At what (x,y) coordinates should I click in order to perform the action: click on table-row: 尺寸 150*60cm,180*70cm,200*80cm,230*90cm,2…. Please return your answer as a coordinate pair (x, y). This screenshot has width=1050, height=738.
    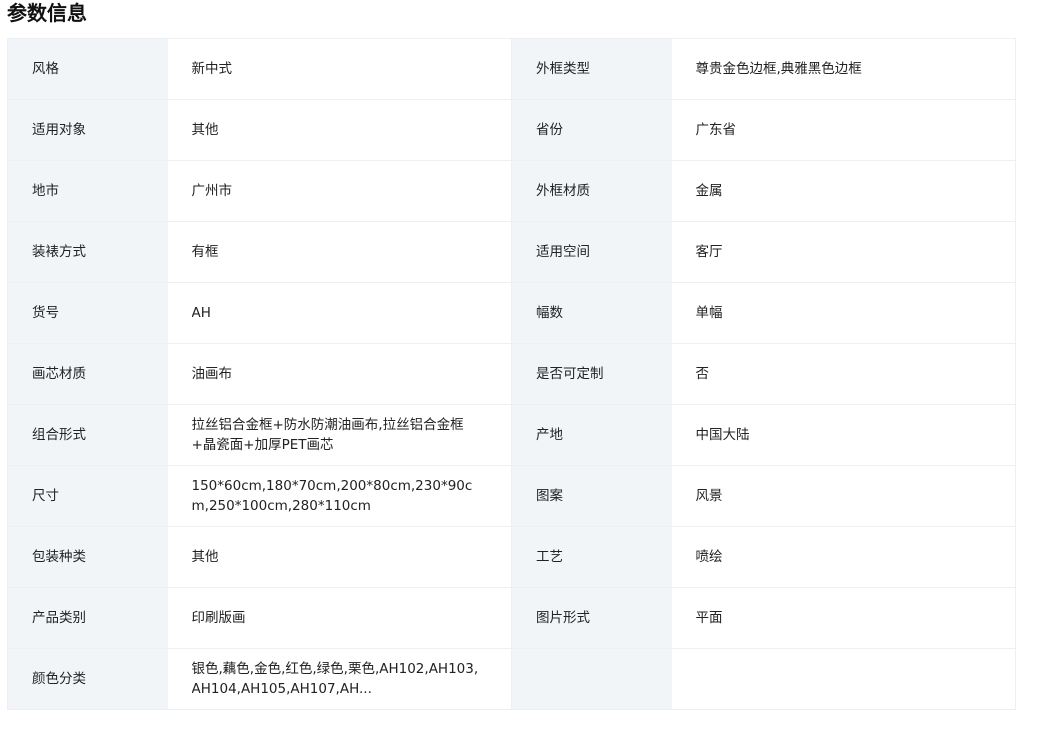
    Looking at the image, I should click on (511, 496).